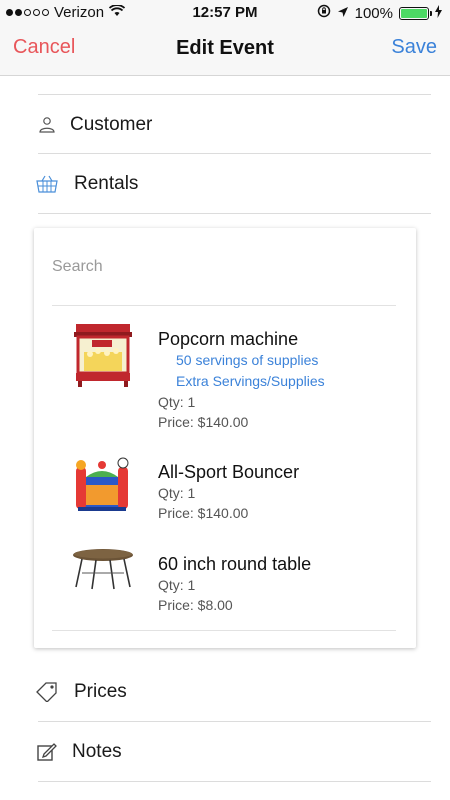  Describe the element at coordinates (47, 184) in the screenshot. I see `basket-icon` at that location.